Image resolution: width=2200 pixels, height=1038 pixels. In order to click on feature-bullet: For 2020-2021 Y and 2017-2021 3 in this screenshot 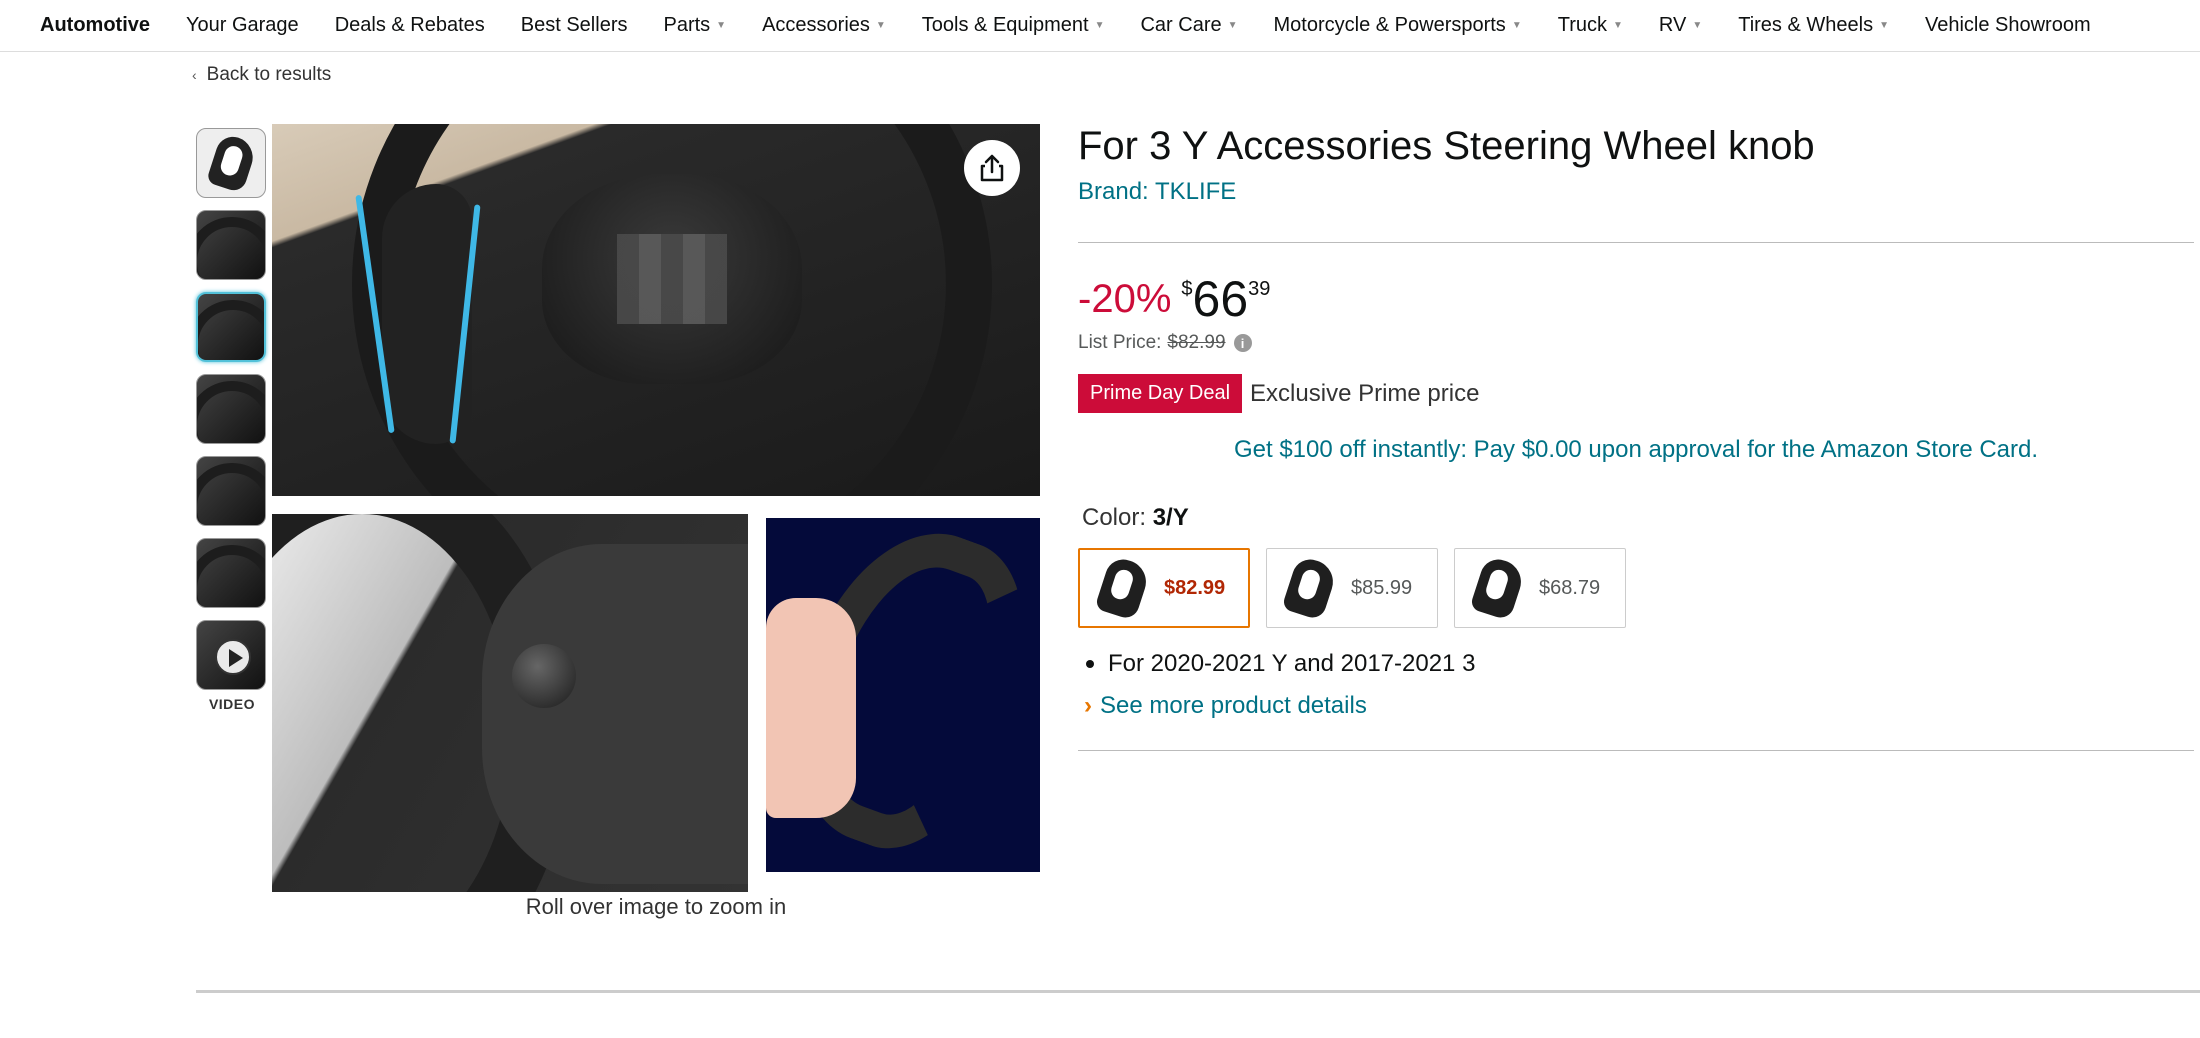, I will do `click(1280, 664)`.